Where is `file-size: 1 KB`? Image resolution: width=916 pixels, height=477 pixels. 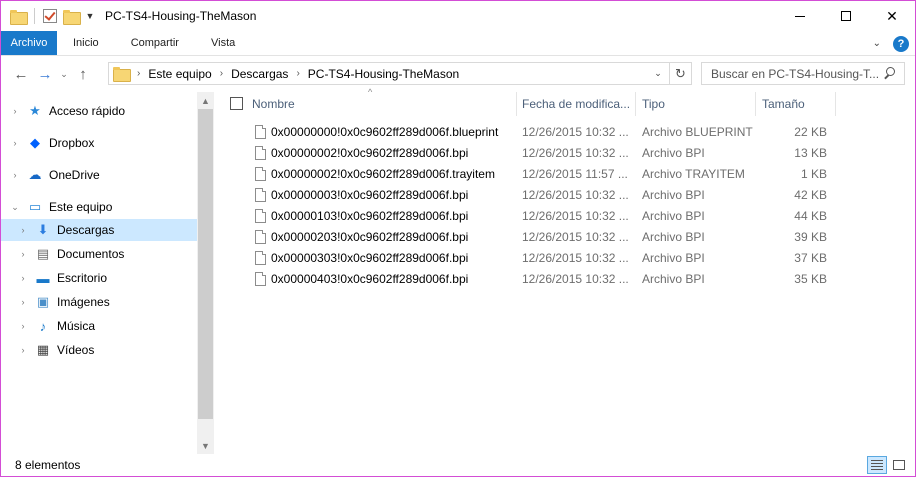
file-size: 1 KB is located at coordinates (813, 174).